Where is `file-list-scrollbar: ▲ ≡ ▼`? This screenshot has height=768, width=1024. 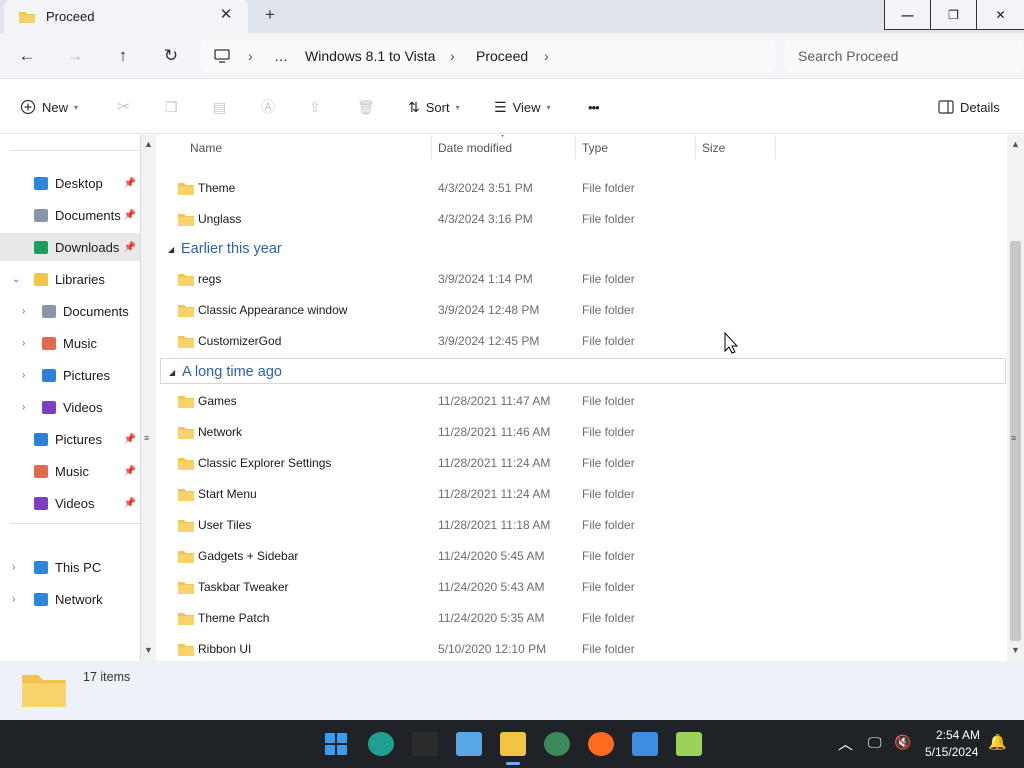
file-list-scrollbar: ▲ ≡ ▼ is located at coordinates (1015, 398).